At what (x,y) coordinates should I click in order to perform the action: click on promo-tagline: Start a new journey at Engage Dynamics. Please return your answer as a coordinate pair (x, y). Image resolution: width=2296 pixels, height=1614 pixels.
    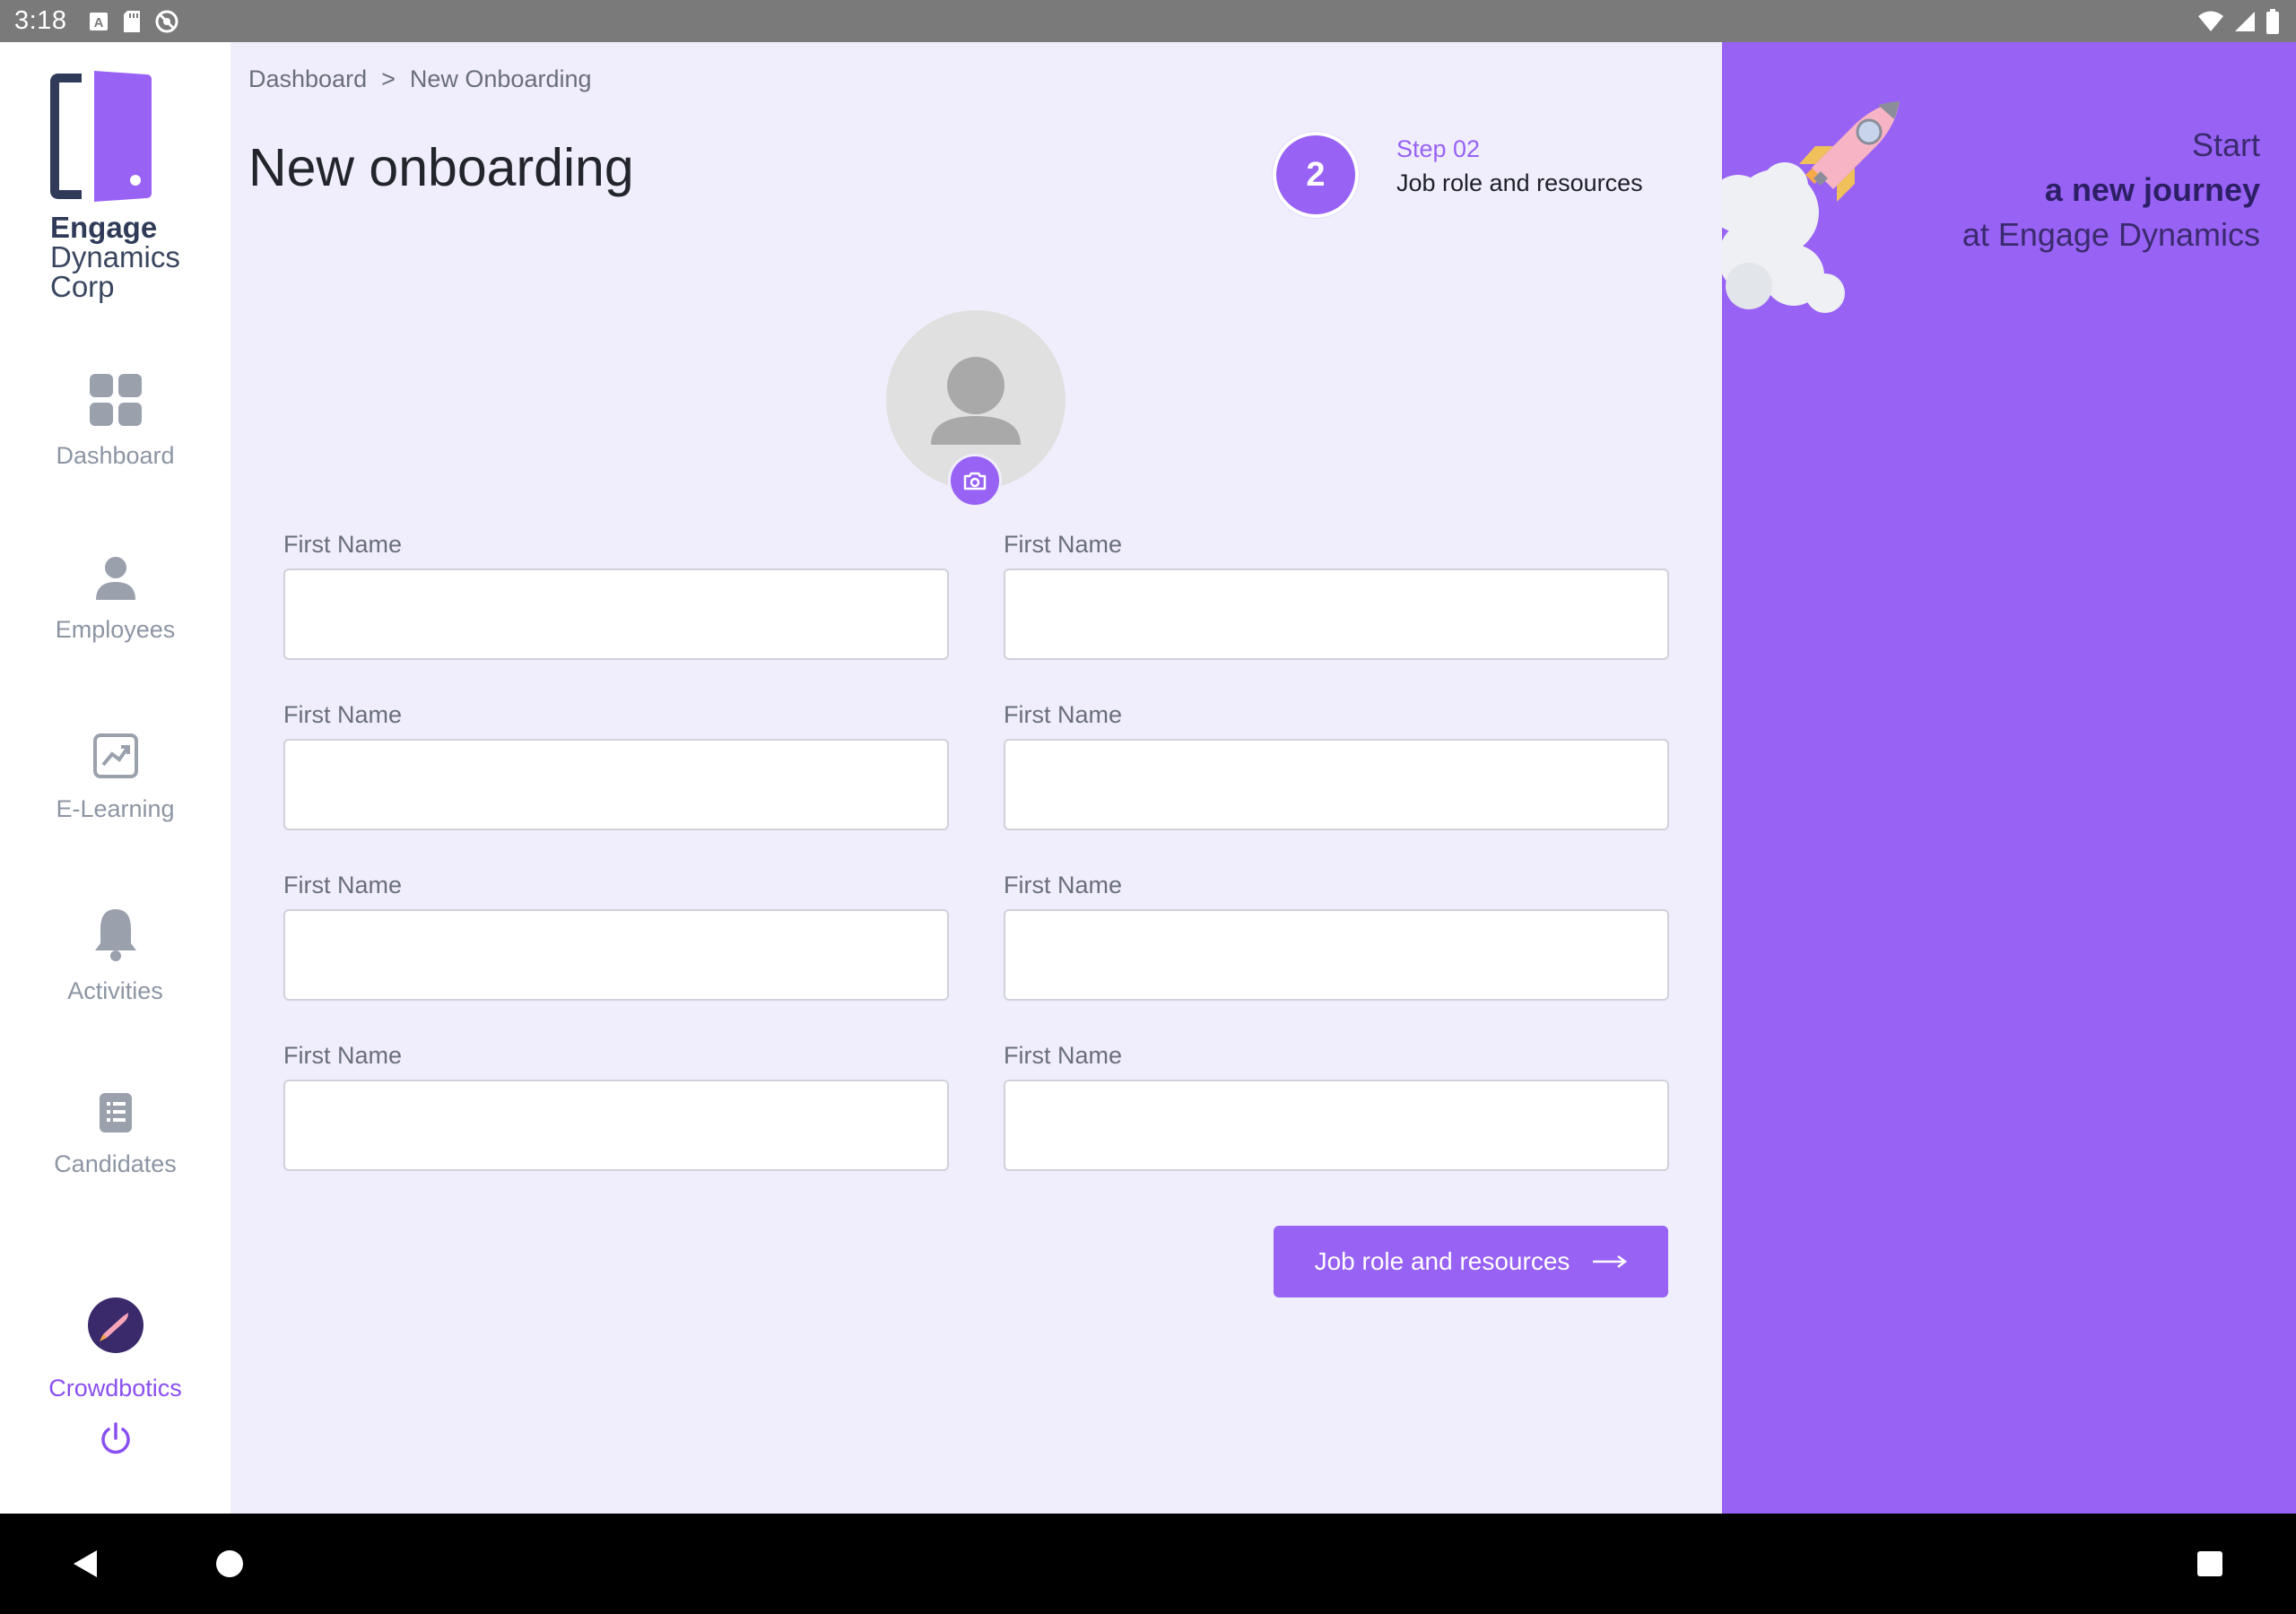
    Looking at the image, I should click on (2111, 190).